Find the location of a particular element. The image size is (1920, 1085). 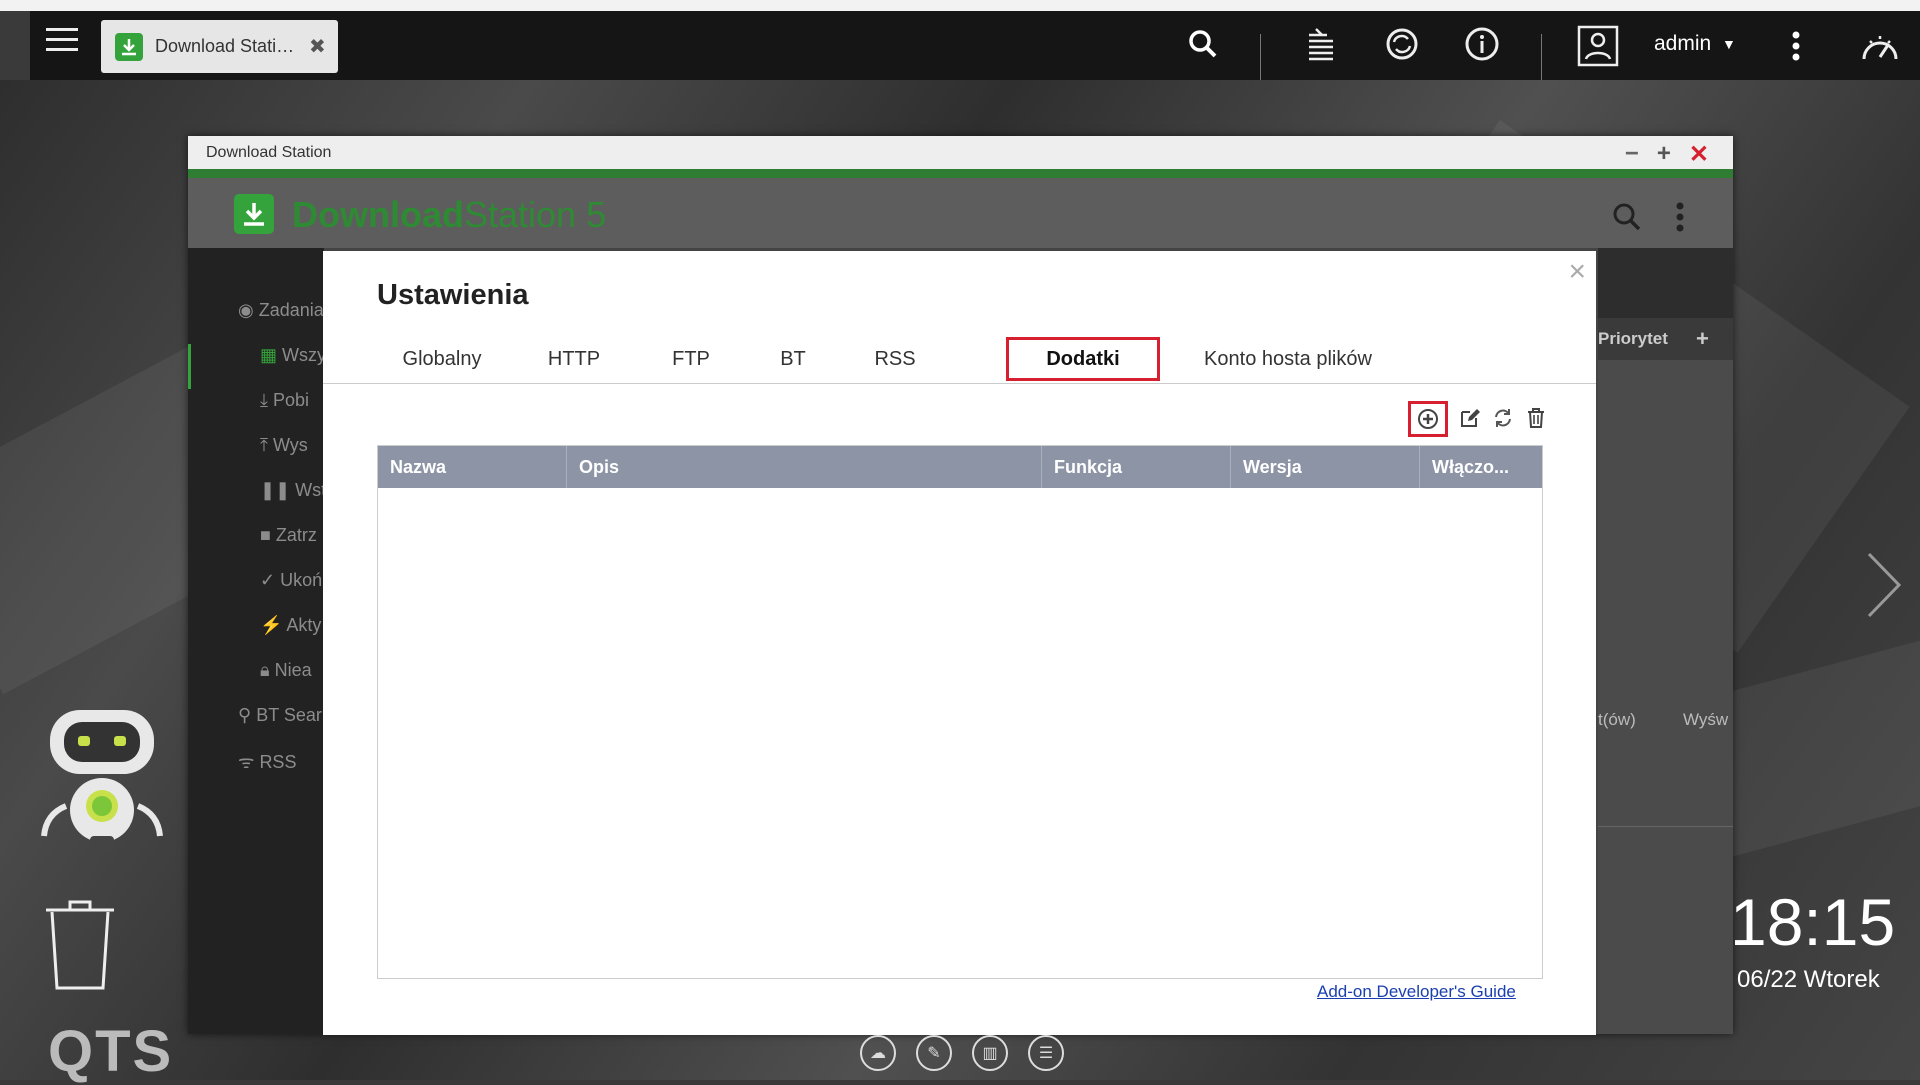

sidebar-item-label: Zadania is located at coordinates (291, 310).